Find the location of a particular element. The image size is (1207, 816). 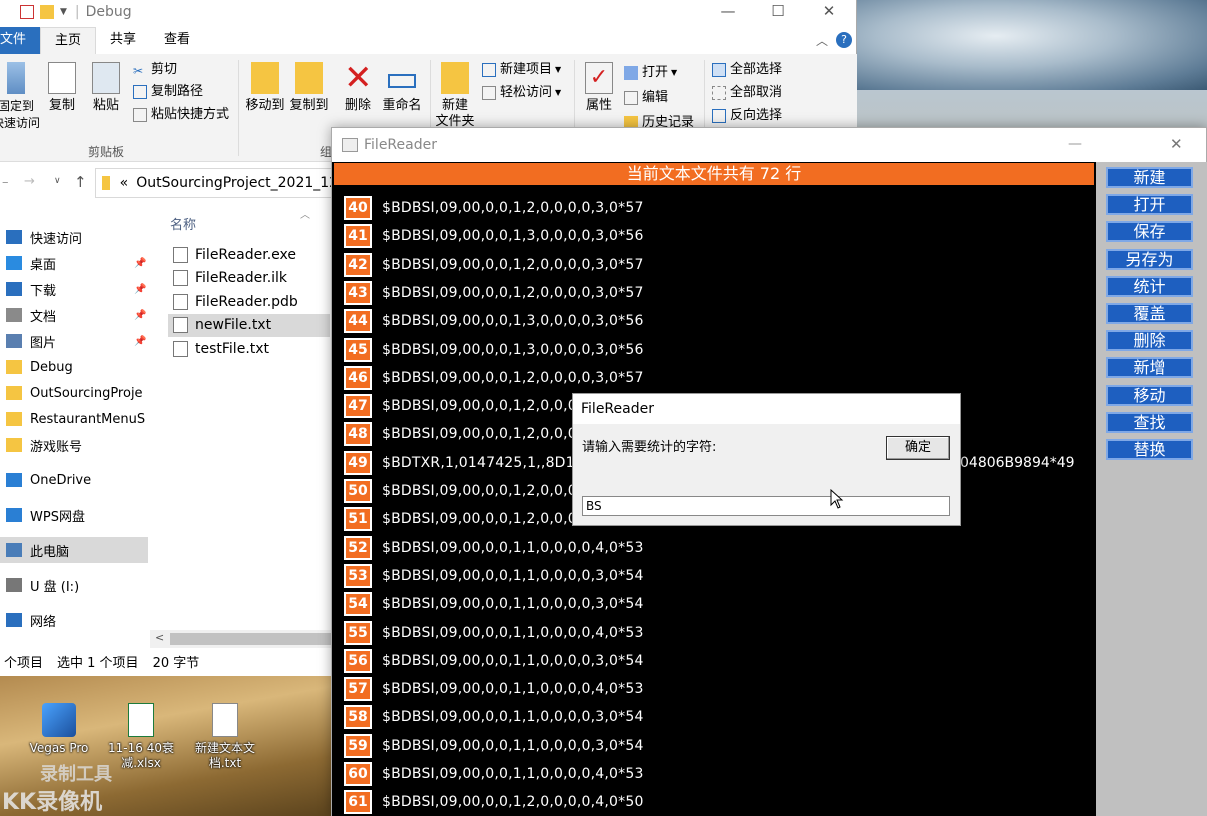

select-all-button: 全部选择 is located at coordinates (747, 70).